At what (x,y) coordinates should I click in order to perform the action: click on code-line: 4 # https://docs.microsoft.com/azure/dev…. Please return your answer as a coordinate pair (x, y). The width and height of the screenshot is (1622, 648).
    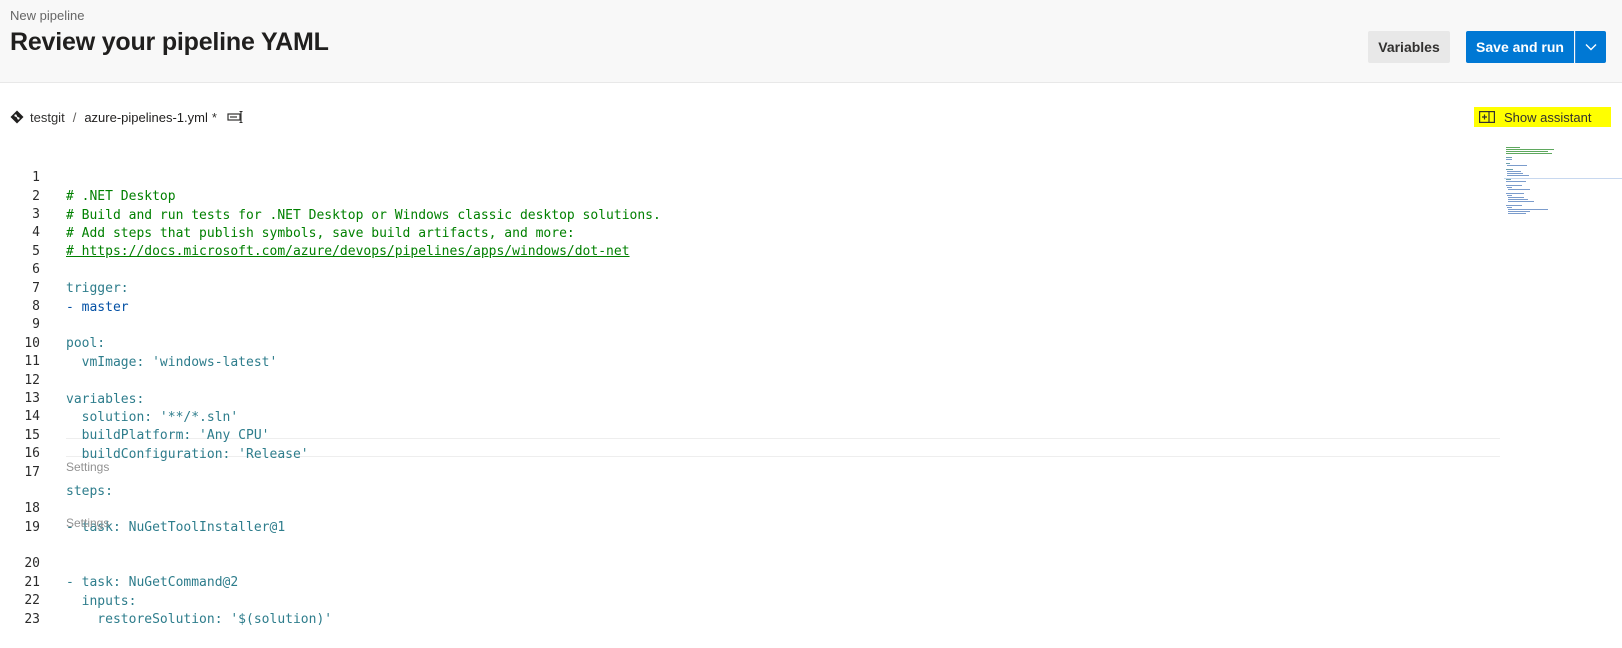
    Looking at the image, I should click on (750, 231).